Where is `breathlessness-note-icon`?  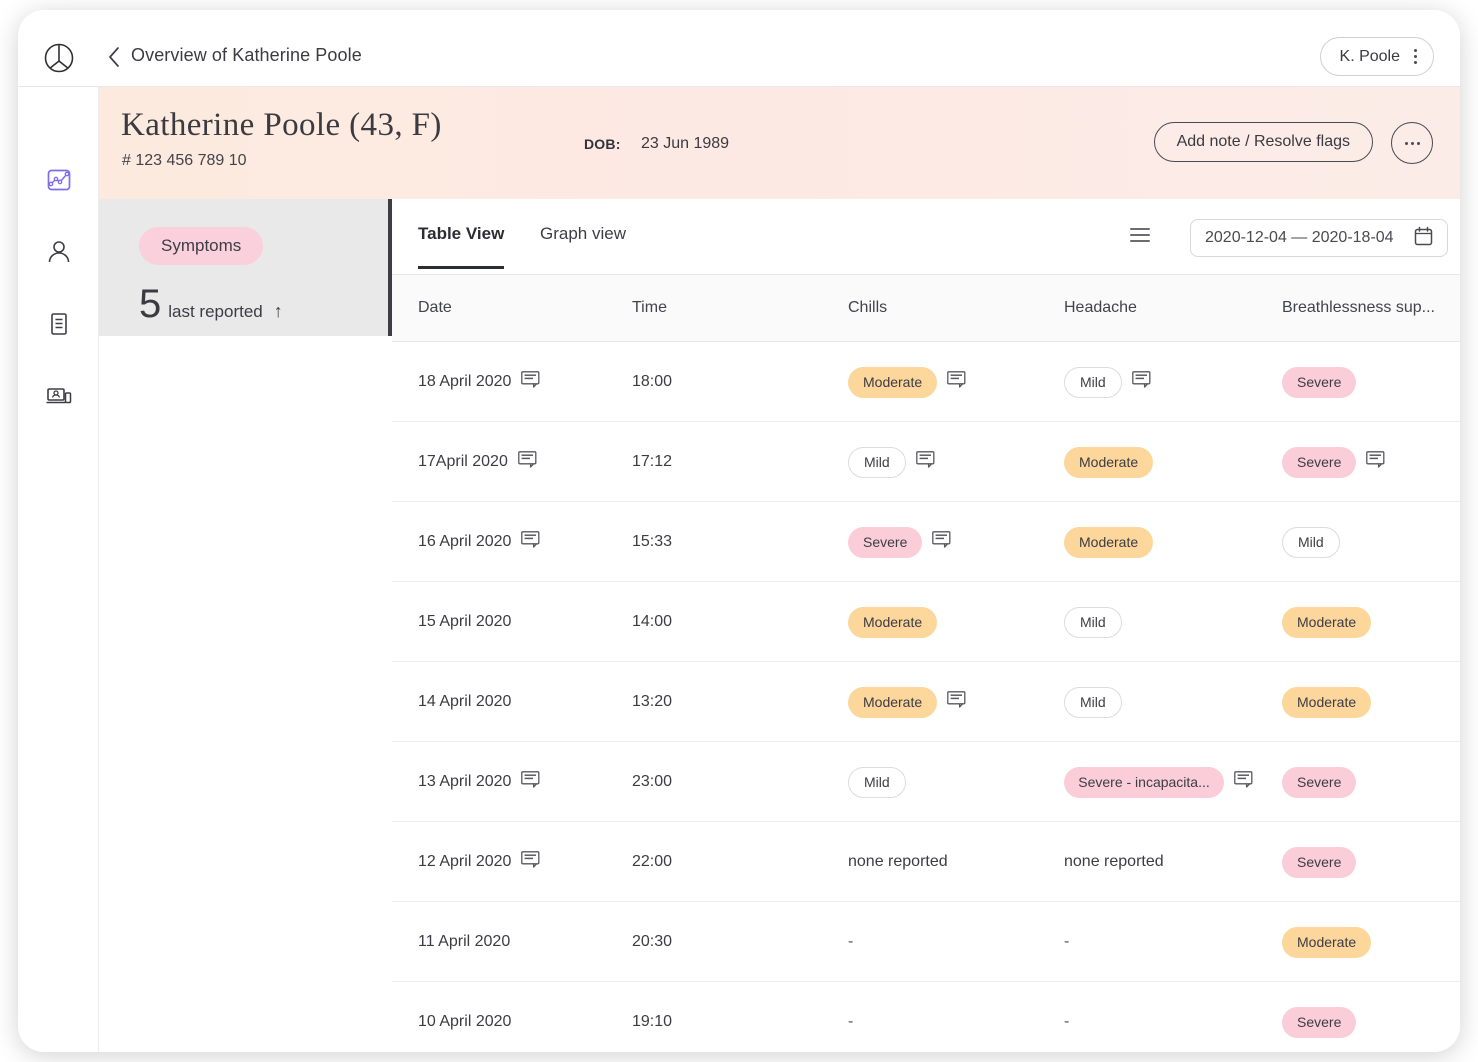
breathlessness-note-icon is located at coordinates (1375, 462).